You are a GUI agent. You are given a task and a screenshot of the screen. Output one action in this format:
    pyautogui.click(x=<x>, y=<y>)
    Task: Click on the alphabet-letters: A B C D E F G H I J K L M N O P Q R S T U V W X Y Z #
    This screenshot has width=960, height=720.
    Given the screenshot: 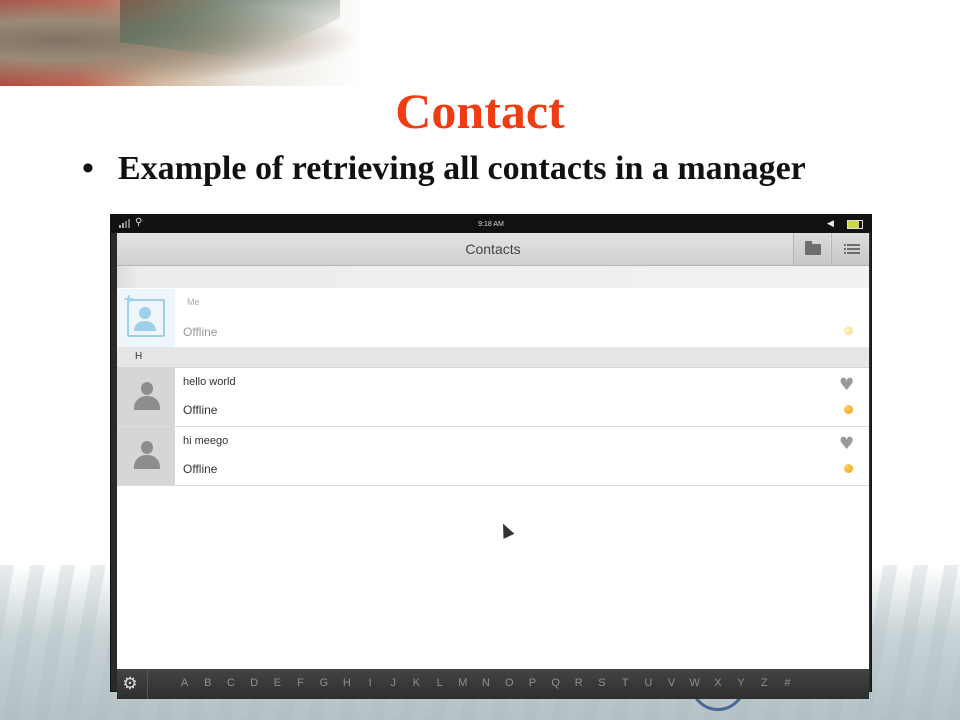 What is the action you would take?
    pyautogui.click(x=486, y=683)
    